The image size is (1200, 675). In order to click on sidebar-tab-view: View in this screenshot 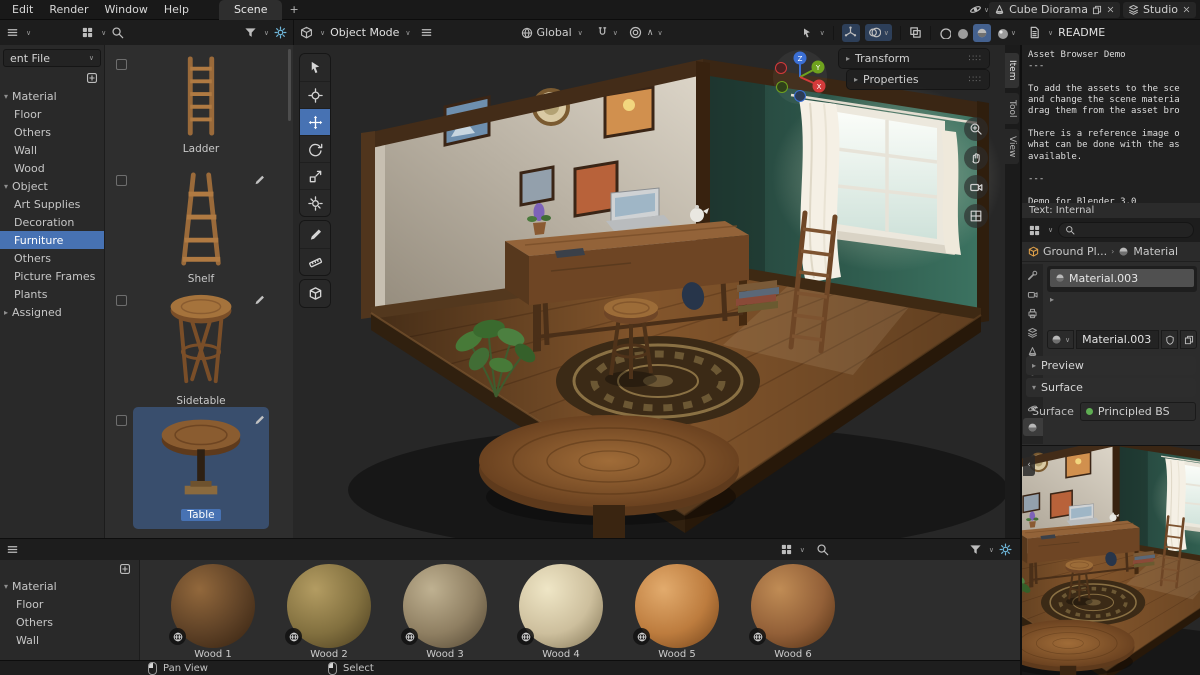, I will do `click(1012, 146)`.